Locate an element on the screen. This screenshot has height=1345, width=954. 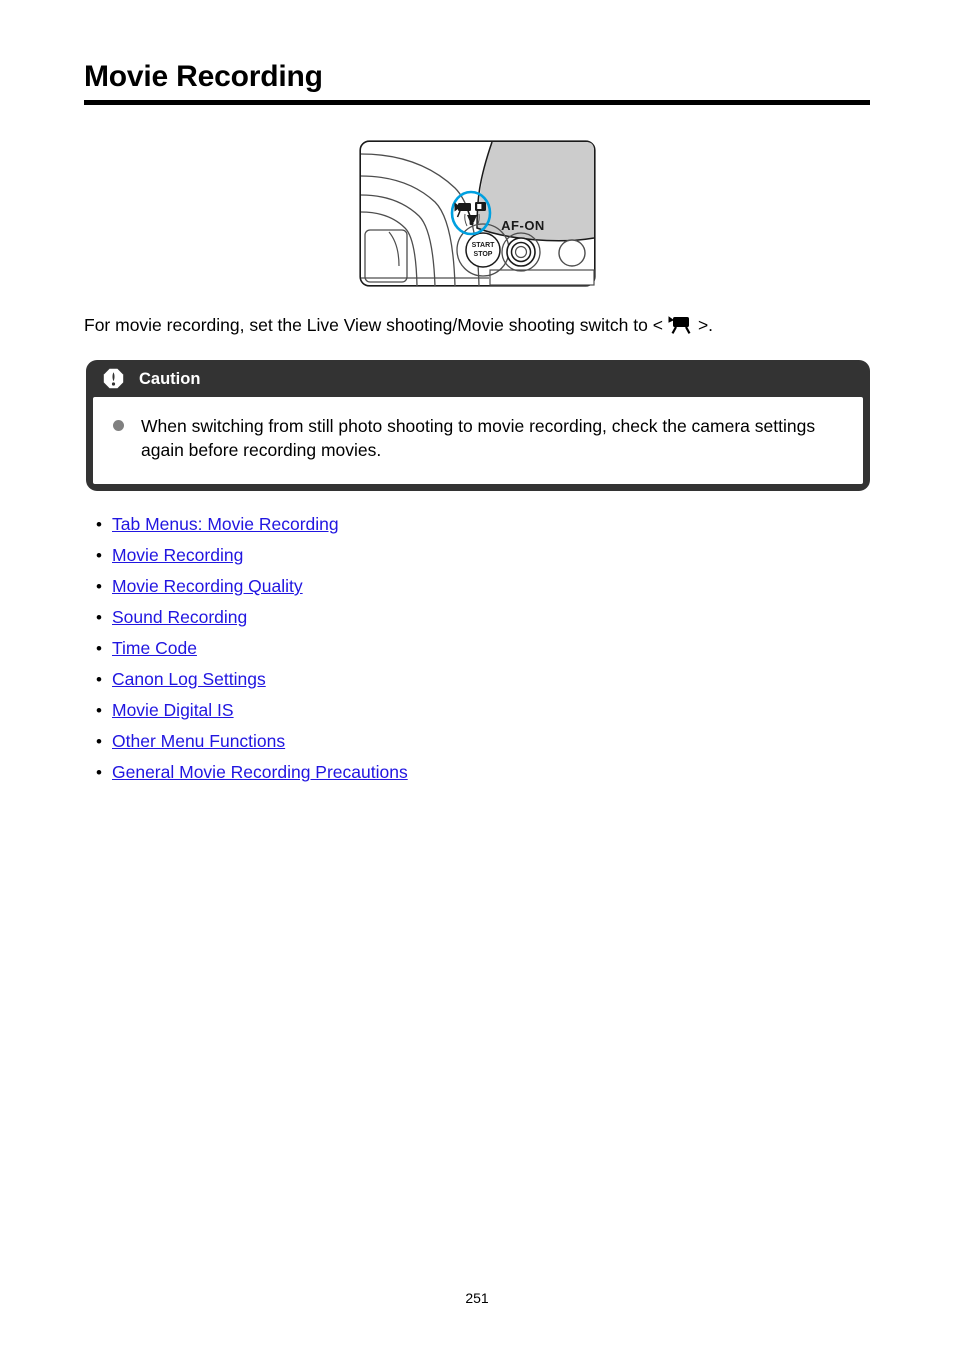
list-item: • Movie Digital IS is located at coordinates (476, 713).